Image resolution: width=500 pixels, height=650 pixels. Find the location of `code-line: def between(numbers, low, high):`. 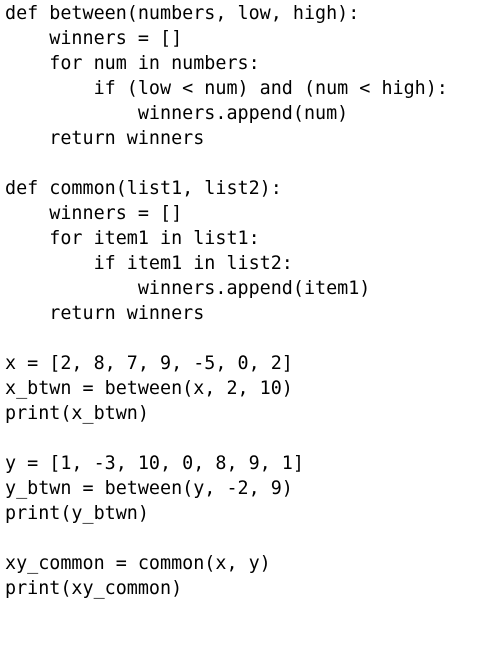

code-line: def between(numbers, low, high): is located at coordinates (182, 13).